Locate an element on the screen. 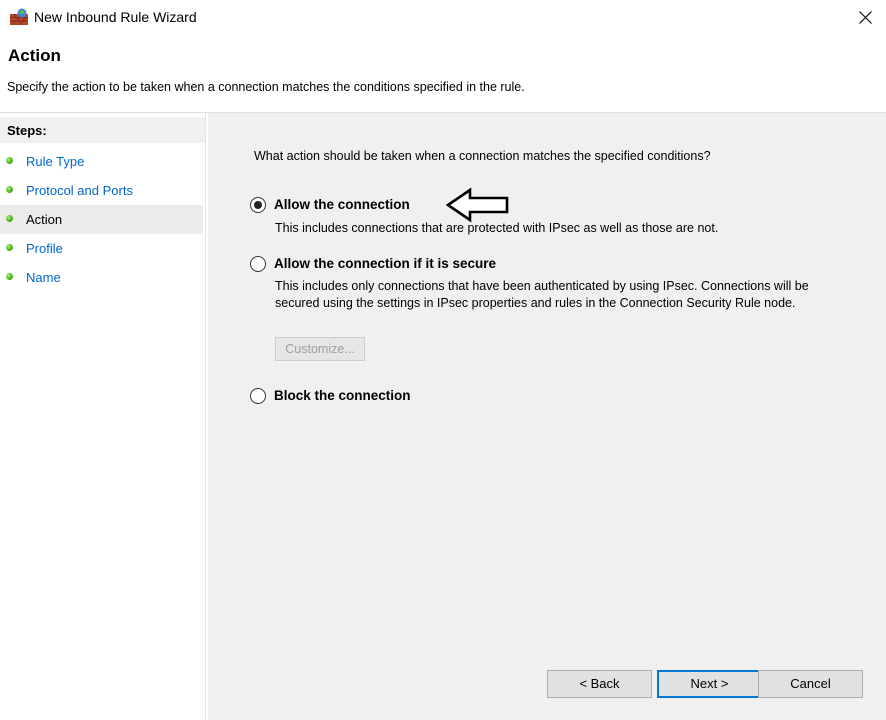  sidebar-item-label: Protocol and Ports is located at coordinates (79, 190).